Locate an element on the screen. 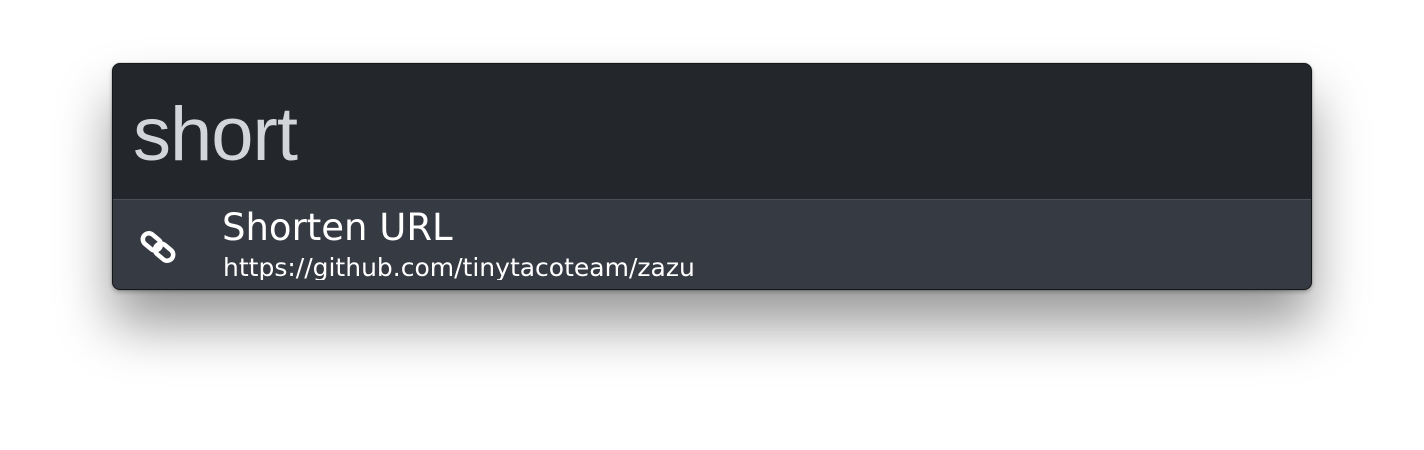  link-icon is located at coordinates (158, 247).